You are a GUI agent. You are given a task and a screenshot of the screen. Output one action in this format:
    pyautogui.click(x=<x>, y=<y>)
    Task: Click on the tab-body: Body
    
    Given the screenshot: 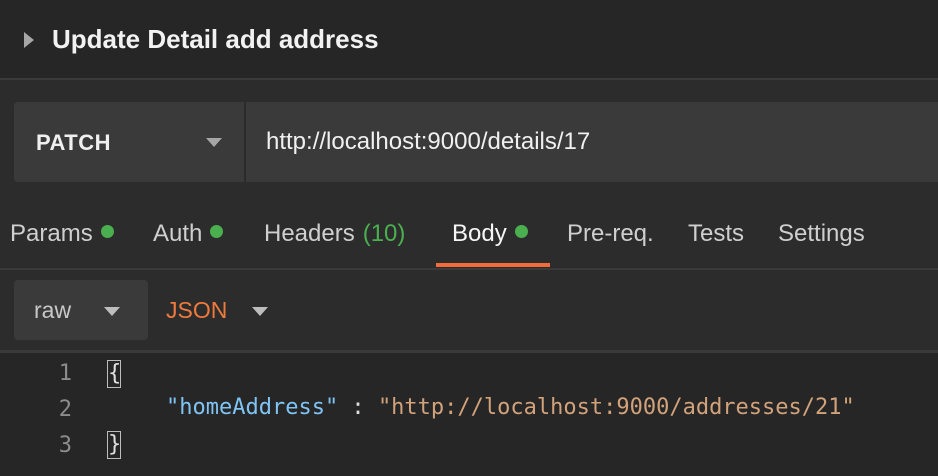 What is the action you would take?
    pyautogui.click(x=490, y=234)
    